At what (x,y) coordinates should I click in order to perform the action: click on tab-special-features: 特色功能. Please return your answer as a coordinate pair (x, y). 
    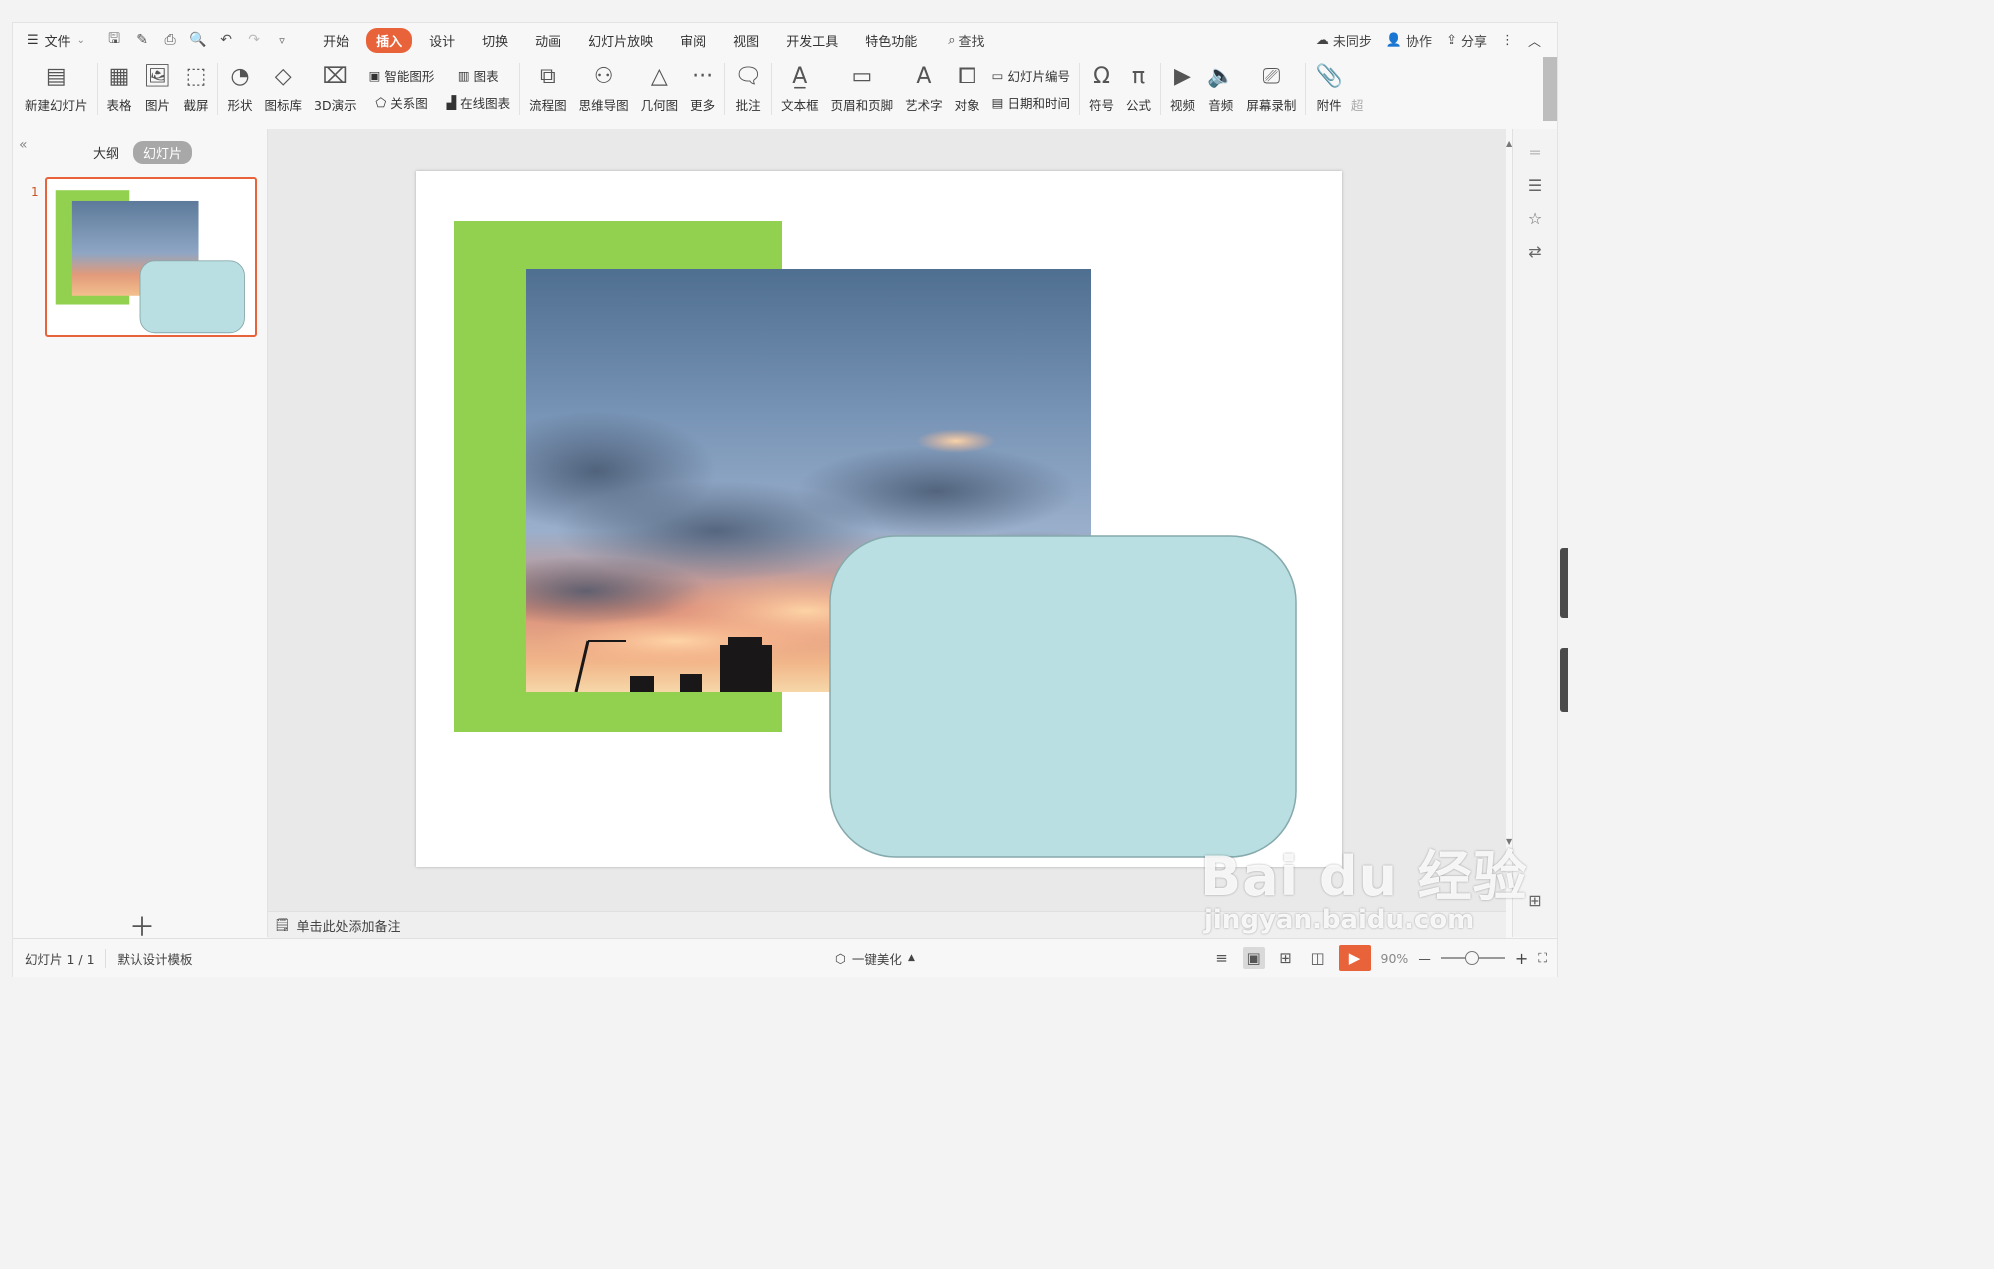
    Looking at the image, I should click on (891, 40).